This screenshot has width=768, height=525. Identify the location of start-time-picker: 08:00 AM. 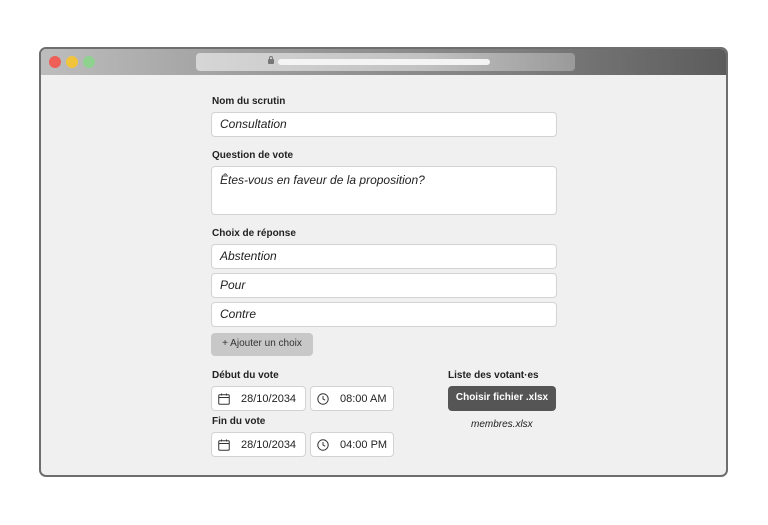
(352, 398).